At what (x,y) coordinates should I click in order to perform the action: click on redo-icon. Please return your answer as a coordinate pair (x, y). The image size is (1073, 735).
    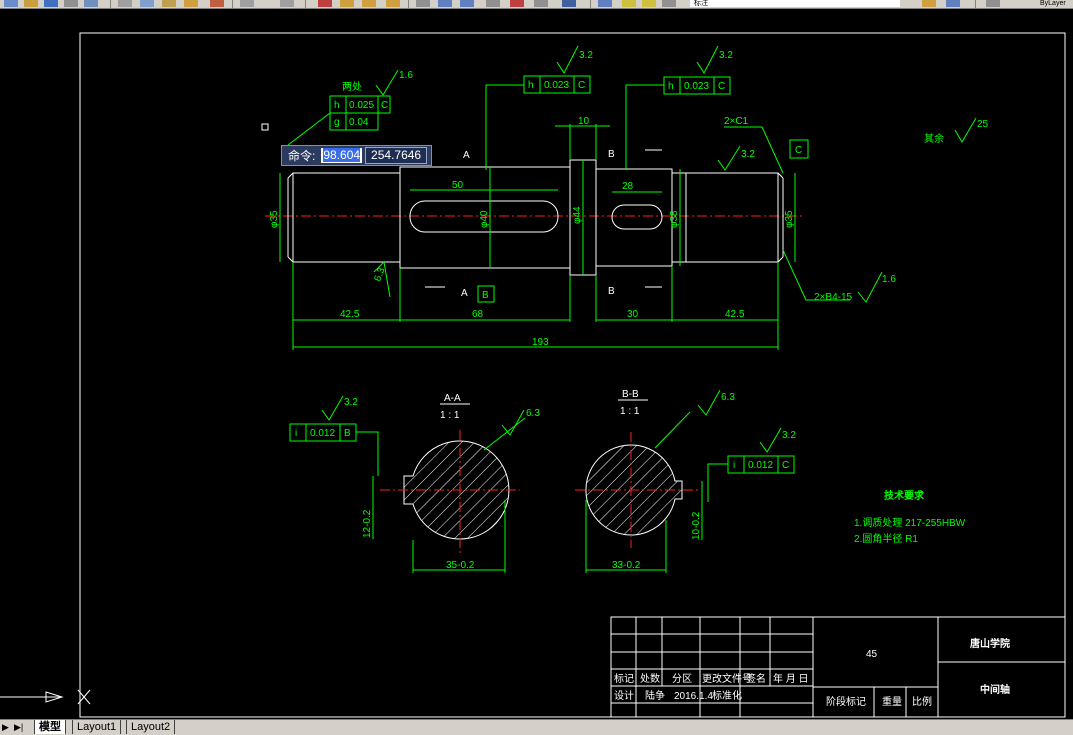
    Looking at the image, I should click on (287, 3).